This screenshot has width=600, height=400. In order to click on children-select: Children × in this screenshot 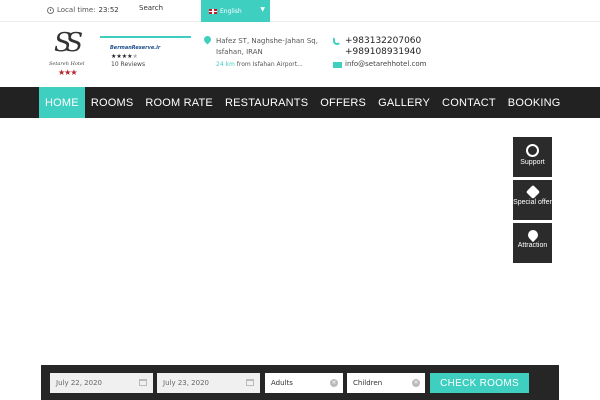, I will do `click(386, 383)`.